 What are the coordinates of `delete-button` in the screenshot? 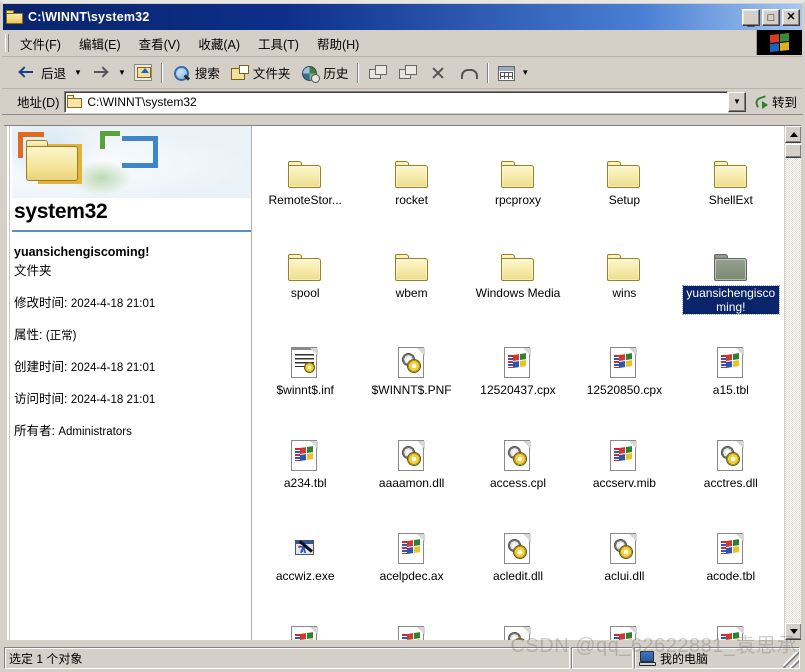 It's located at (438, 73).